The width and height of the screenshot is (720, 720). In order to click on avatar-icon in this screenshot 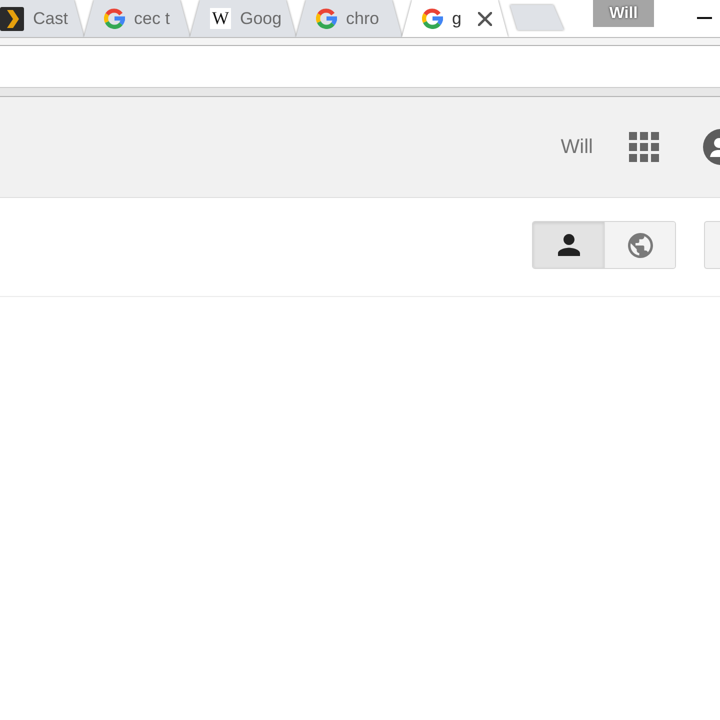, I will do `click(711, 147)`.